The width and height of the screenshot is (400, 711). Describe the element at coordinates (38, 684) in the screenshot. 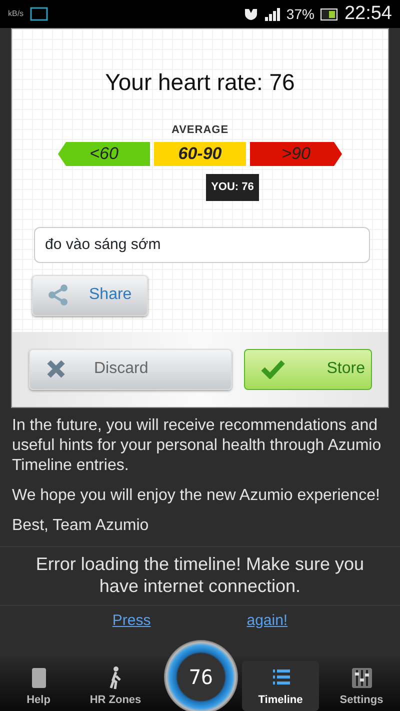

I see `tab: Help` at that location.